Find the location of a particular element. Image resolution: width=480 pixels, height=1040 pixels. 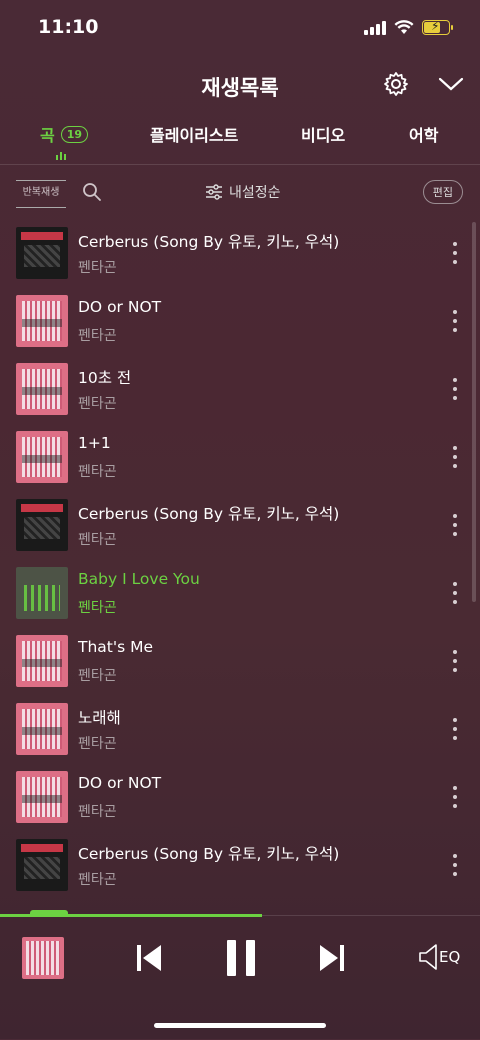

chevron-down-icon is located at coordinates (451, 84).